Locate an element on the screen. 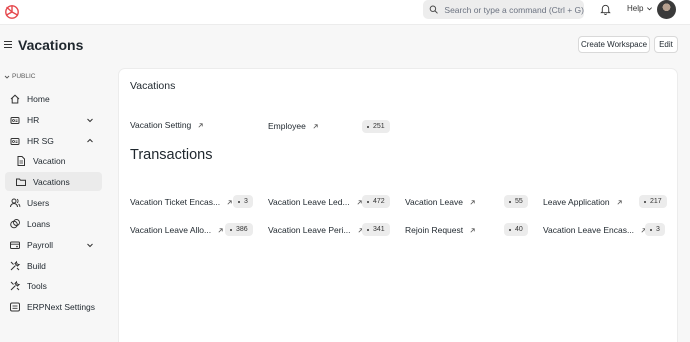 This screenshot has width=690, height=342. avatar is located at coordinates (666, 9).